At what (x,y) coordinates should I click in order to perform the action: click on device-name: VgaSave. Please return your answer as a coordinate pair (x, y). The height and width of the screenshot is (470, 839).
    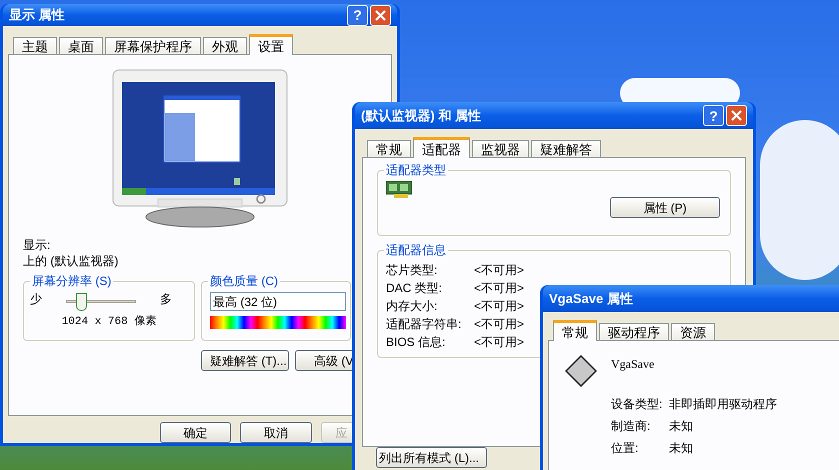
    Looking at the image, I should click on (632, 364).